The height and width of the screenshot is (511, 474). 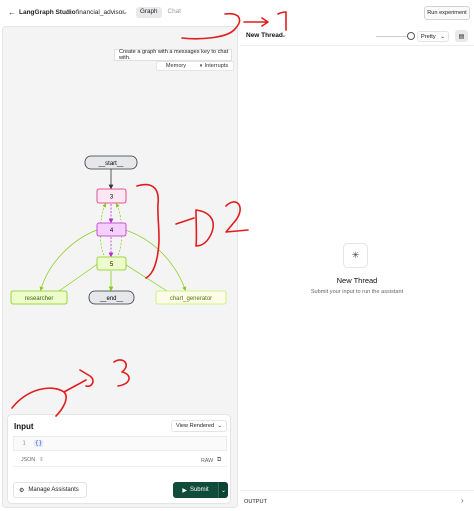 What do you see at coordinates (219, 460) in the screenshot?
I see `copy-icon: ⧉` at bounding box center [219, 460].